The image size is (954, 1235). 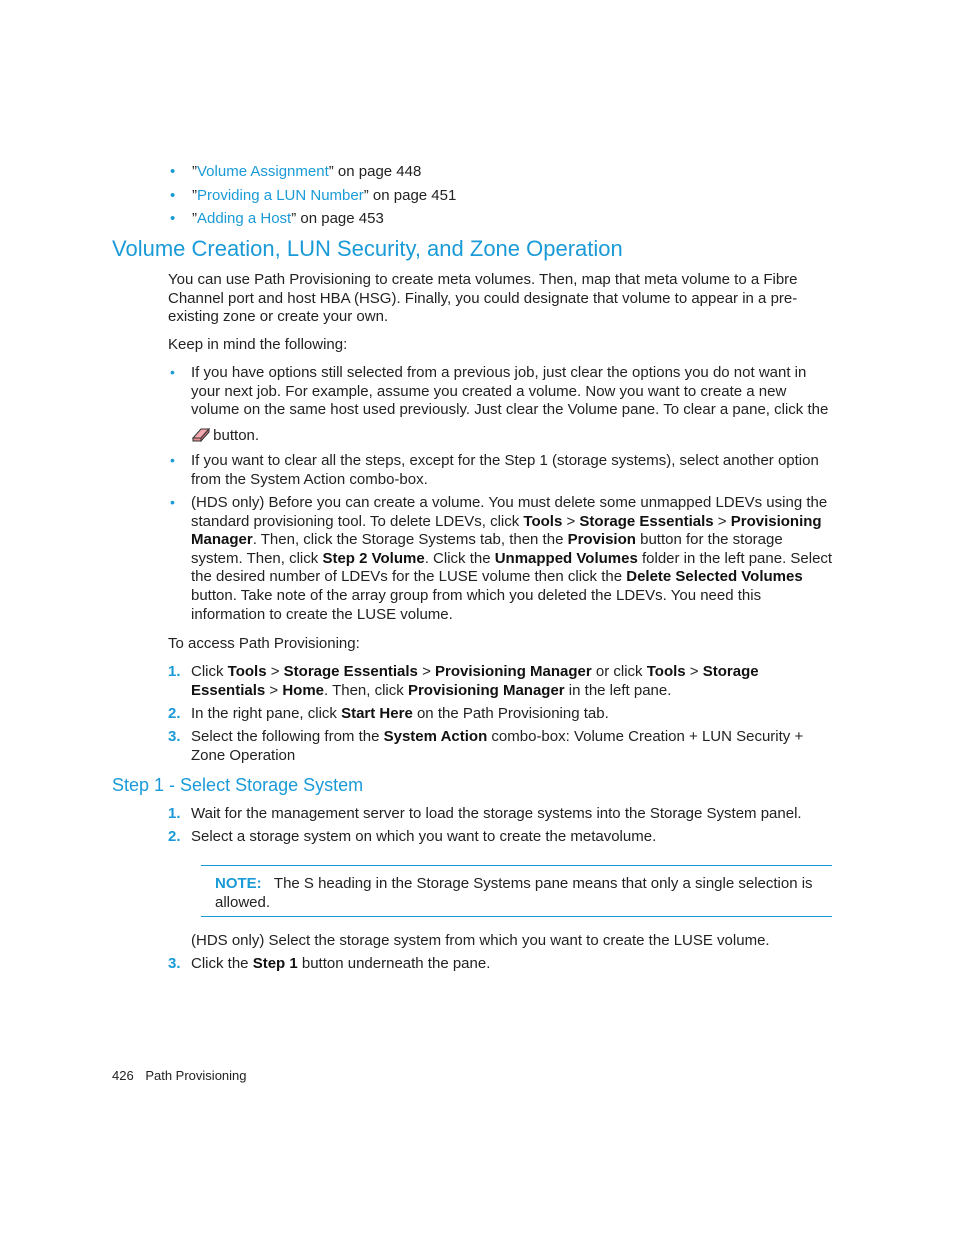 What do you see at coordinates (373, 558) in the screenshot?
I see `ui-term: Step 2 Volume` at bounding box center [373, 558].